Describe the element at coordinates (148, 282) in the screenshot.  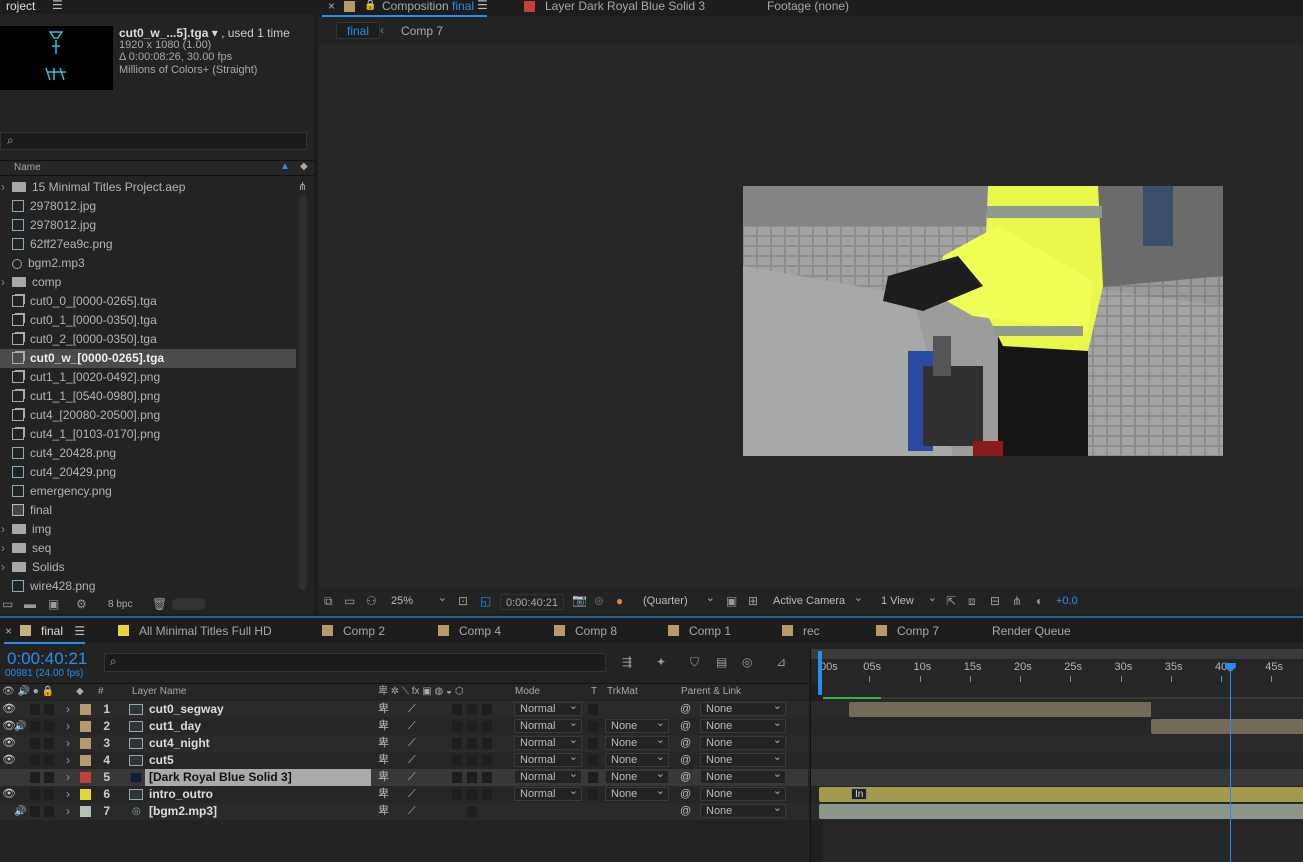
I see `project-item: › comp` at that location.